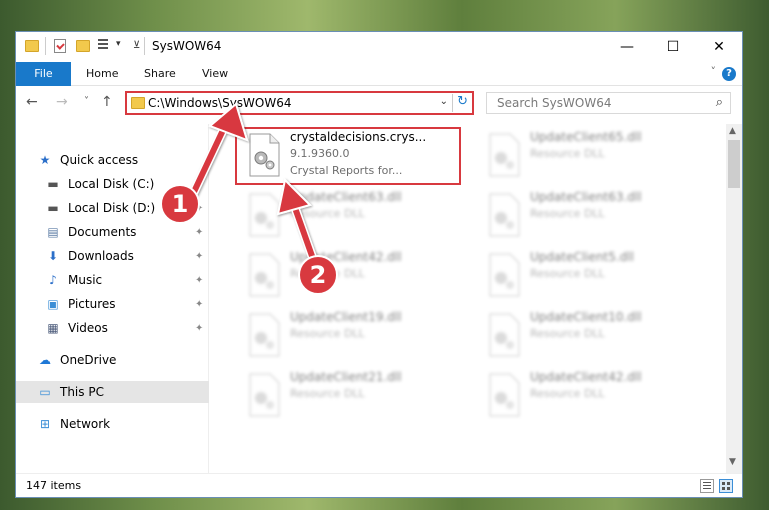  I want to click on annotation-arrows, so click(252, 181).